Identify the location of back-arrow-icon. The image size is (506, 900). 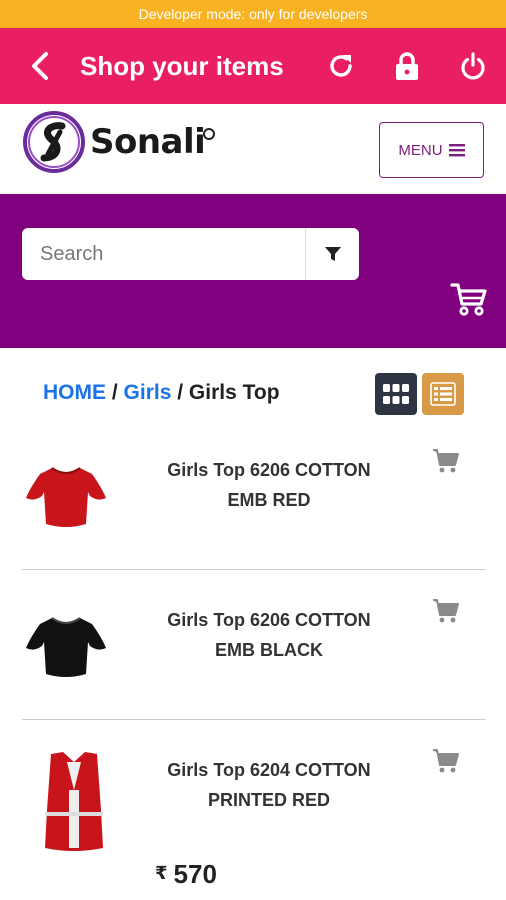
(40, 66).